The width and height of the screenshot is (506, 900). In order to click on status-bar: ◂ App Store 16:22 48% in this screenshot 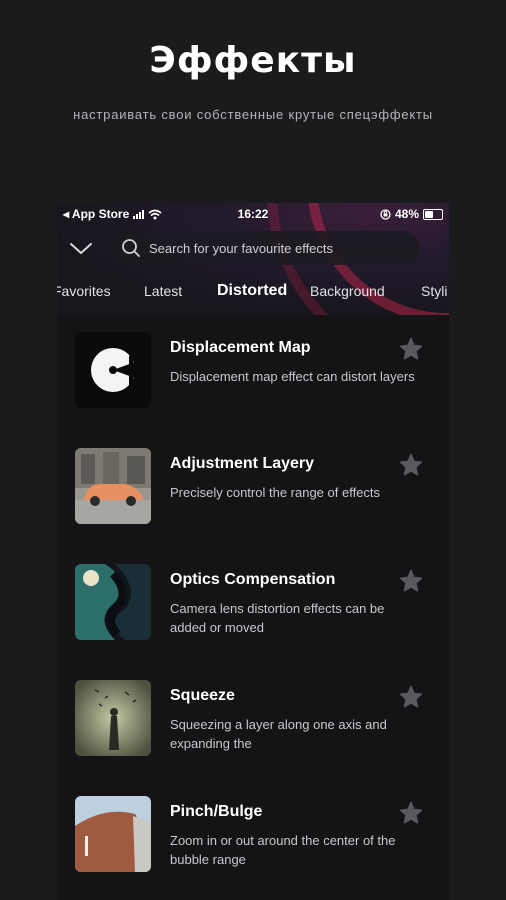, I will do `click(253, 214)`.